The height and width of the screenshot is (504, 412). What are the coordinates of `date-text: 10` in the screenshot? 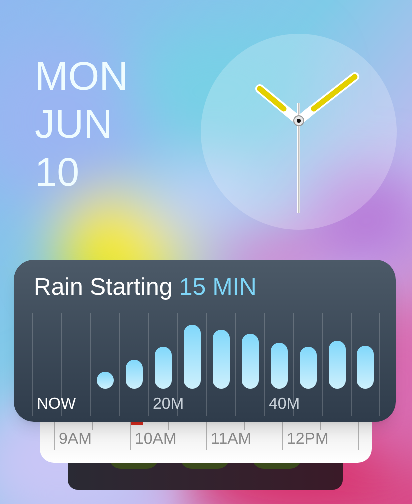 It's located at (57, 173).